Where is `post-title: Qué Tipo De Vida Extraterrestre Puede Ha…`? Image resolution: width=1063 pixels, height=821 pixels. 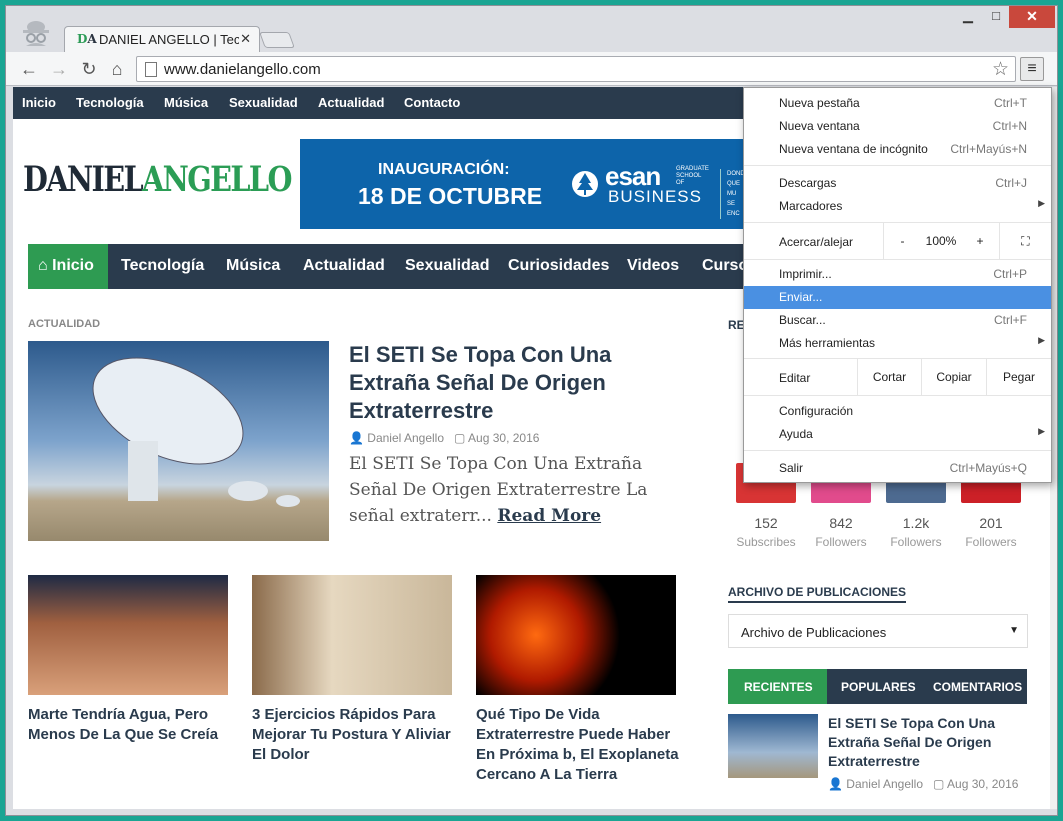 post-title: Qué Tipo De Vida Extraterrestre Puede Ha… is located at coordinates (581, 745).